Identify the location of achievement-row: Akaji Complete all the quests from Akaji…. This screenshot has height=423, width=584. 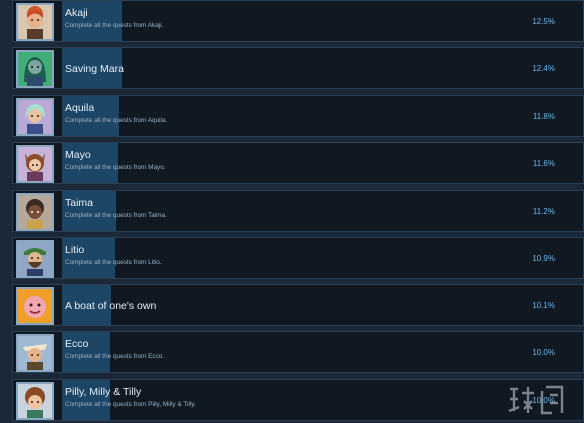
(298, 21).